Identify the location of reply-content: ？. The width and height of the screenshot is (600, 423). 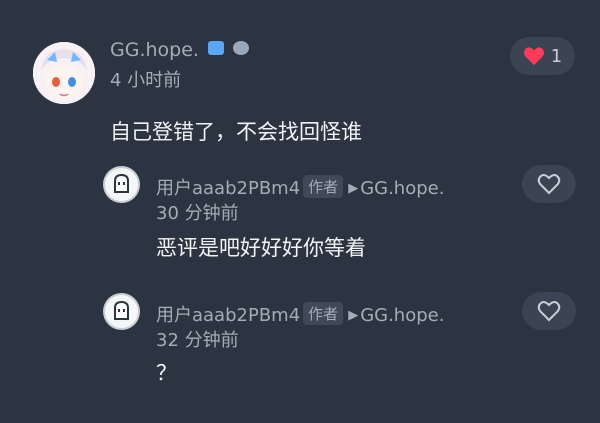
(166, 373).